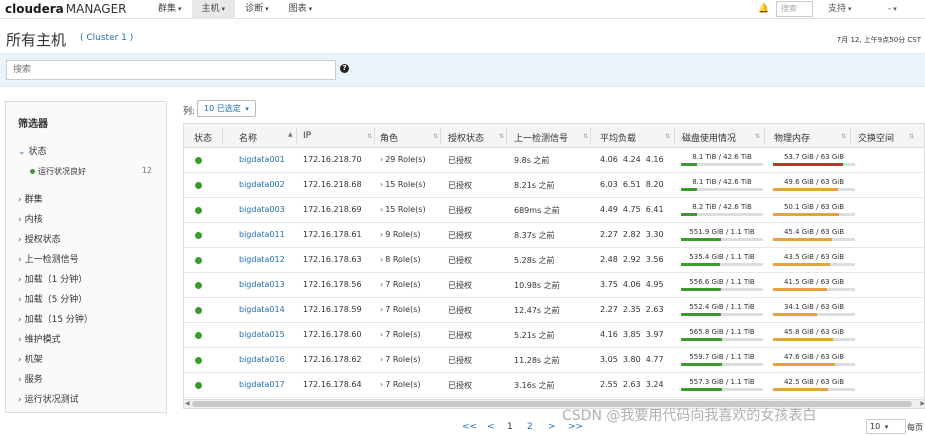 Image resolution: width=925 pixels, height=435 pixels. I want to click on disk-usage-label: 556.6 GiB / 1.1 TiB, so click(722, 282).